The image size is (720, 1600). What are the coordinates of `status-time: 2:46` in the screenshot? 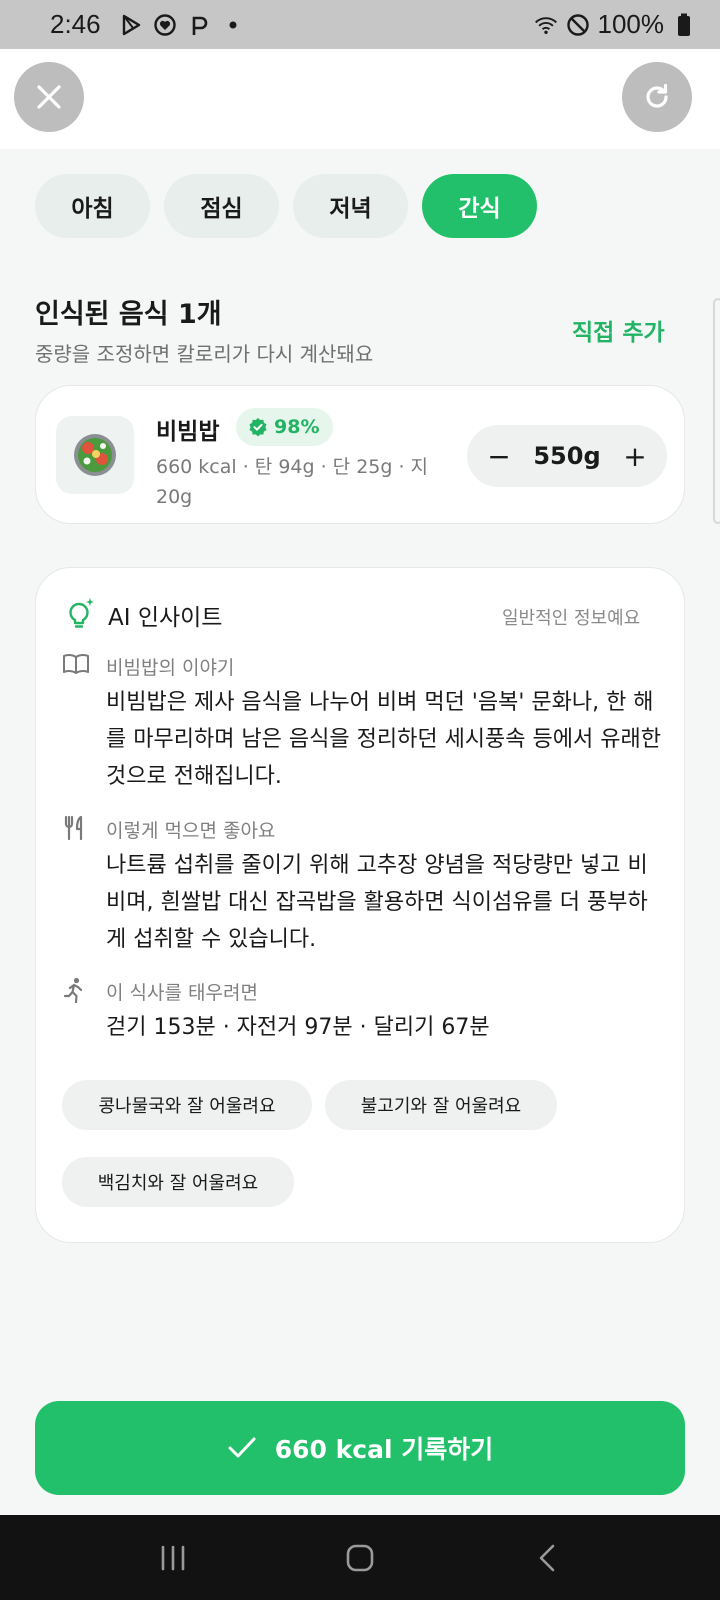 It's located at (75, 24).